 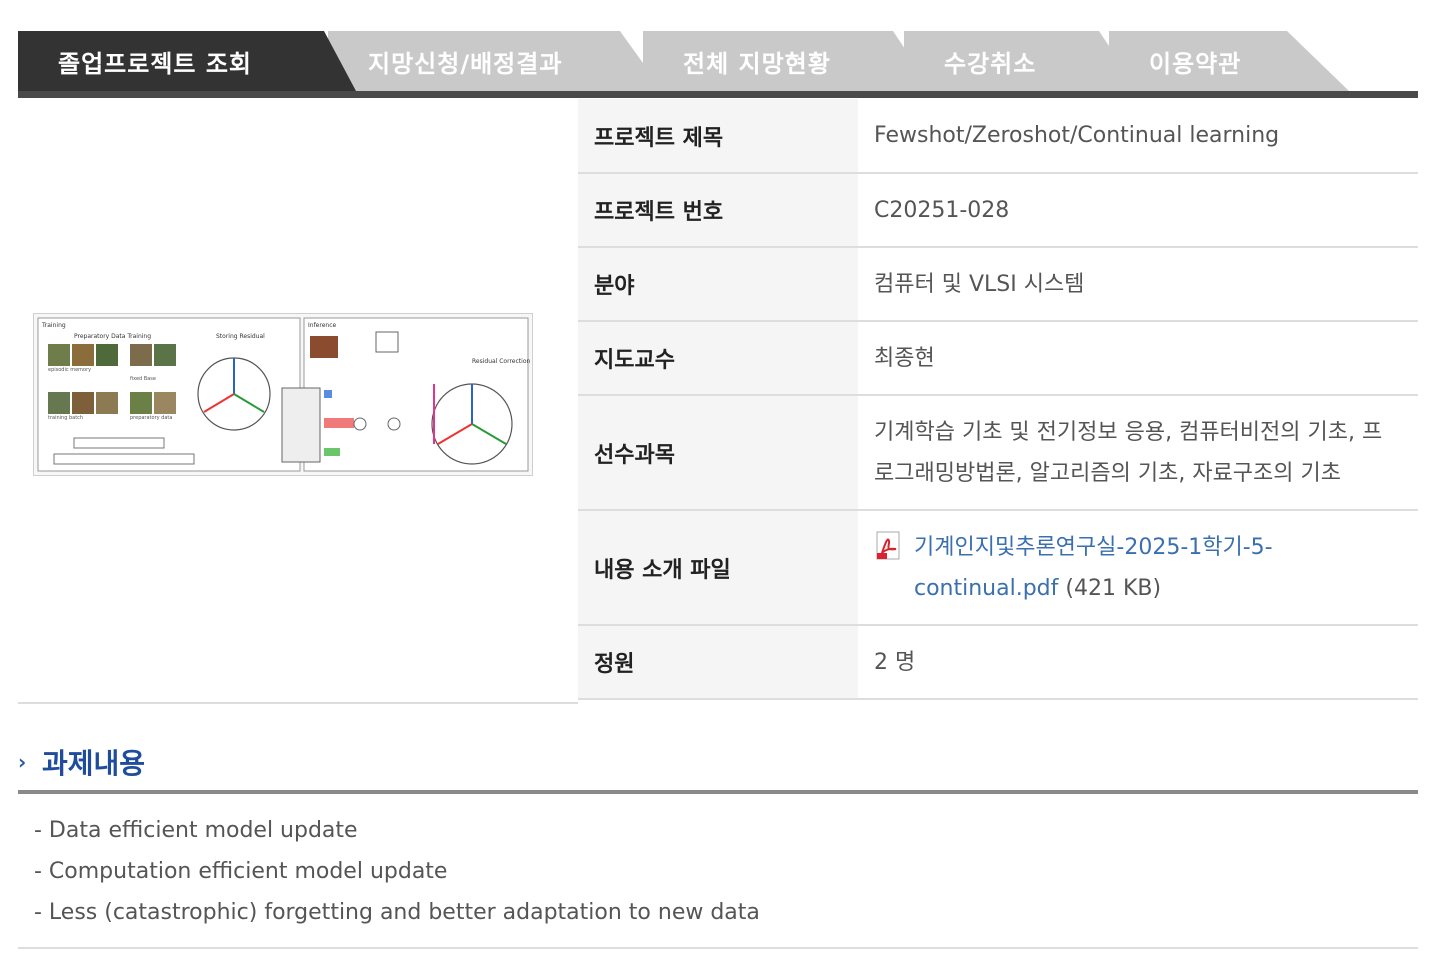 What do you see at coordinates (718, 792) in the screenshot?
I see `section-divider` at bounding box center [718, 792].